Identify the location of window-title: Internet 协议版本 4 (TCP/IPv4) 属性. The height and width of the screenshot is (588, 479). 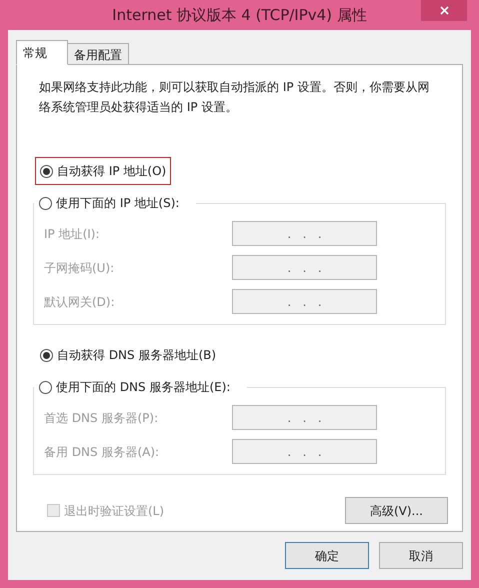
(239, 15).